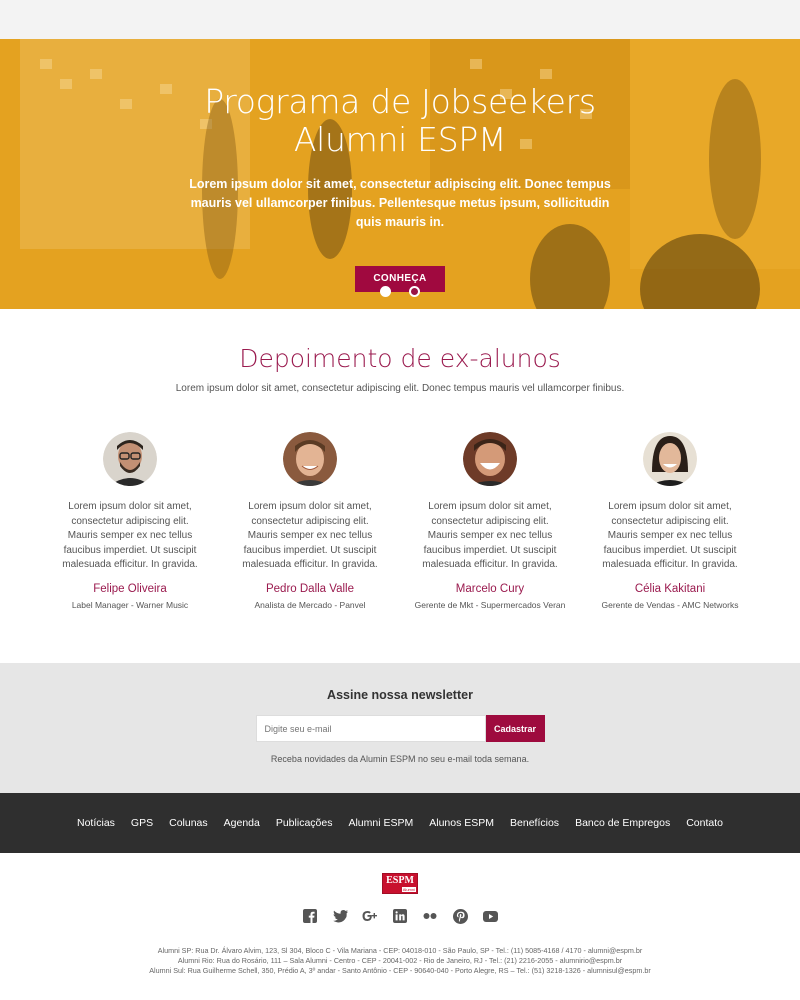 Image resolution: width=800 pixels, height=1000 pixels. What do you see at coordinates (430, 916) in the screenshot?
I see `flickr-icon` at bounding box center [430, 916].